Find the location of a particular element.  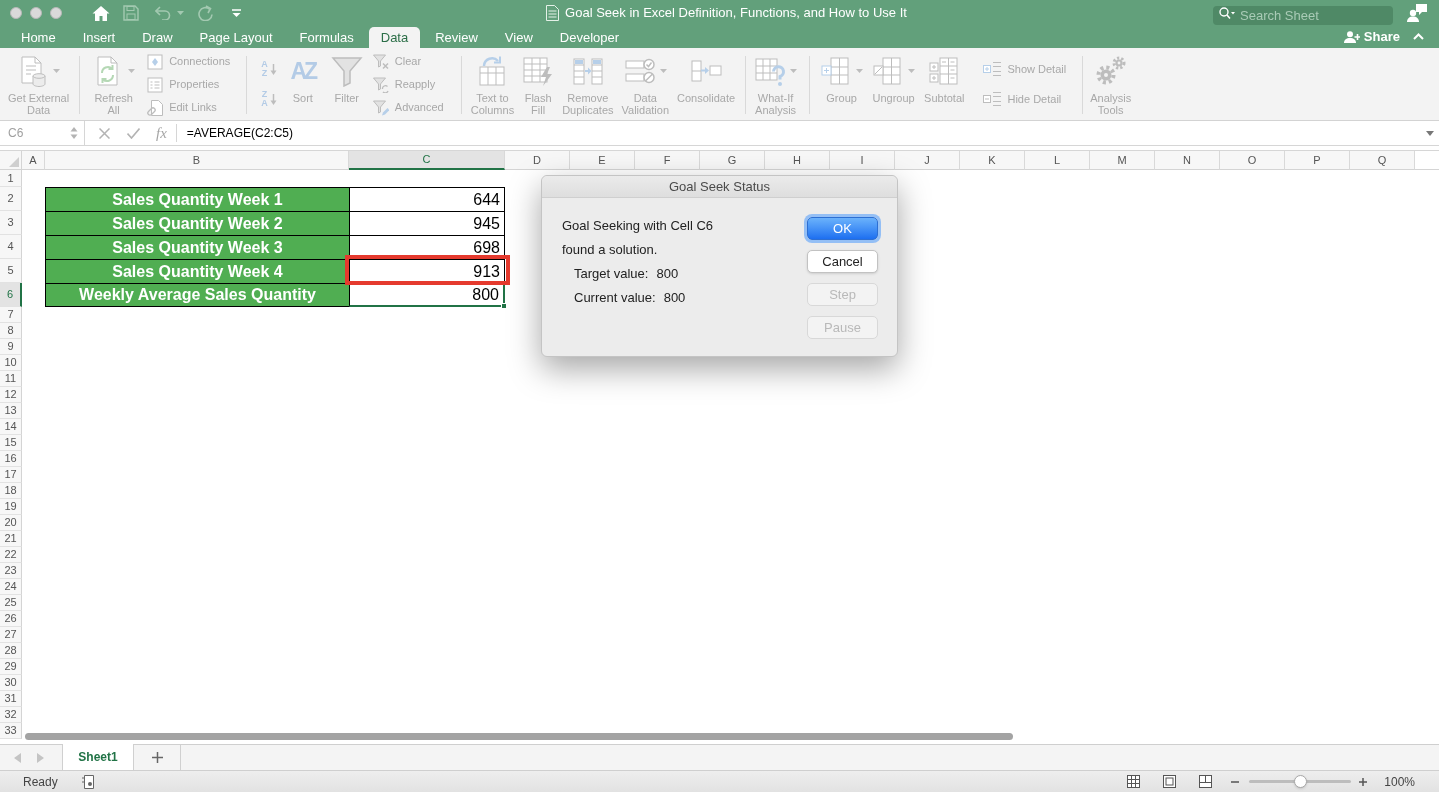

row-header: 30 is located at coordinates (11, 683).